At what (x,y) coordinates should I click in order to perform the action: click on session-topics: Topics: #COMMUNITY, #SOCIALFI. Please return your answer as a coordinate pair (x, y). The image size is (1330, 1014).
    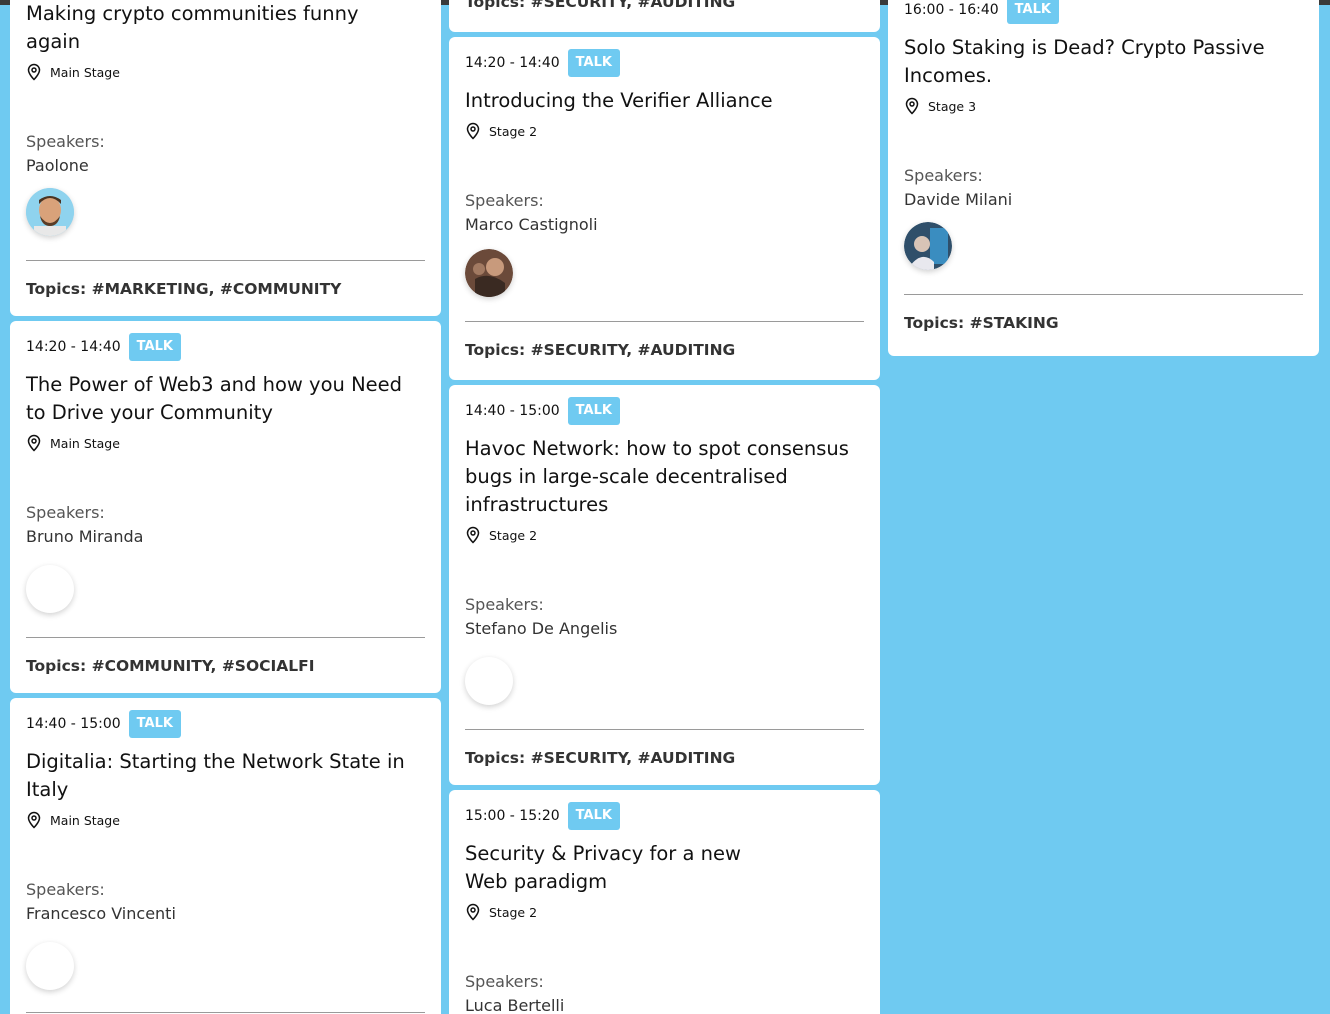
    Looking at the image, I should click on (225, 666).